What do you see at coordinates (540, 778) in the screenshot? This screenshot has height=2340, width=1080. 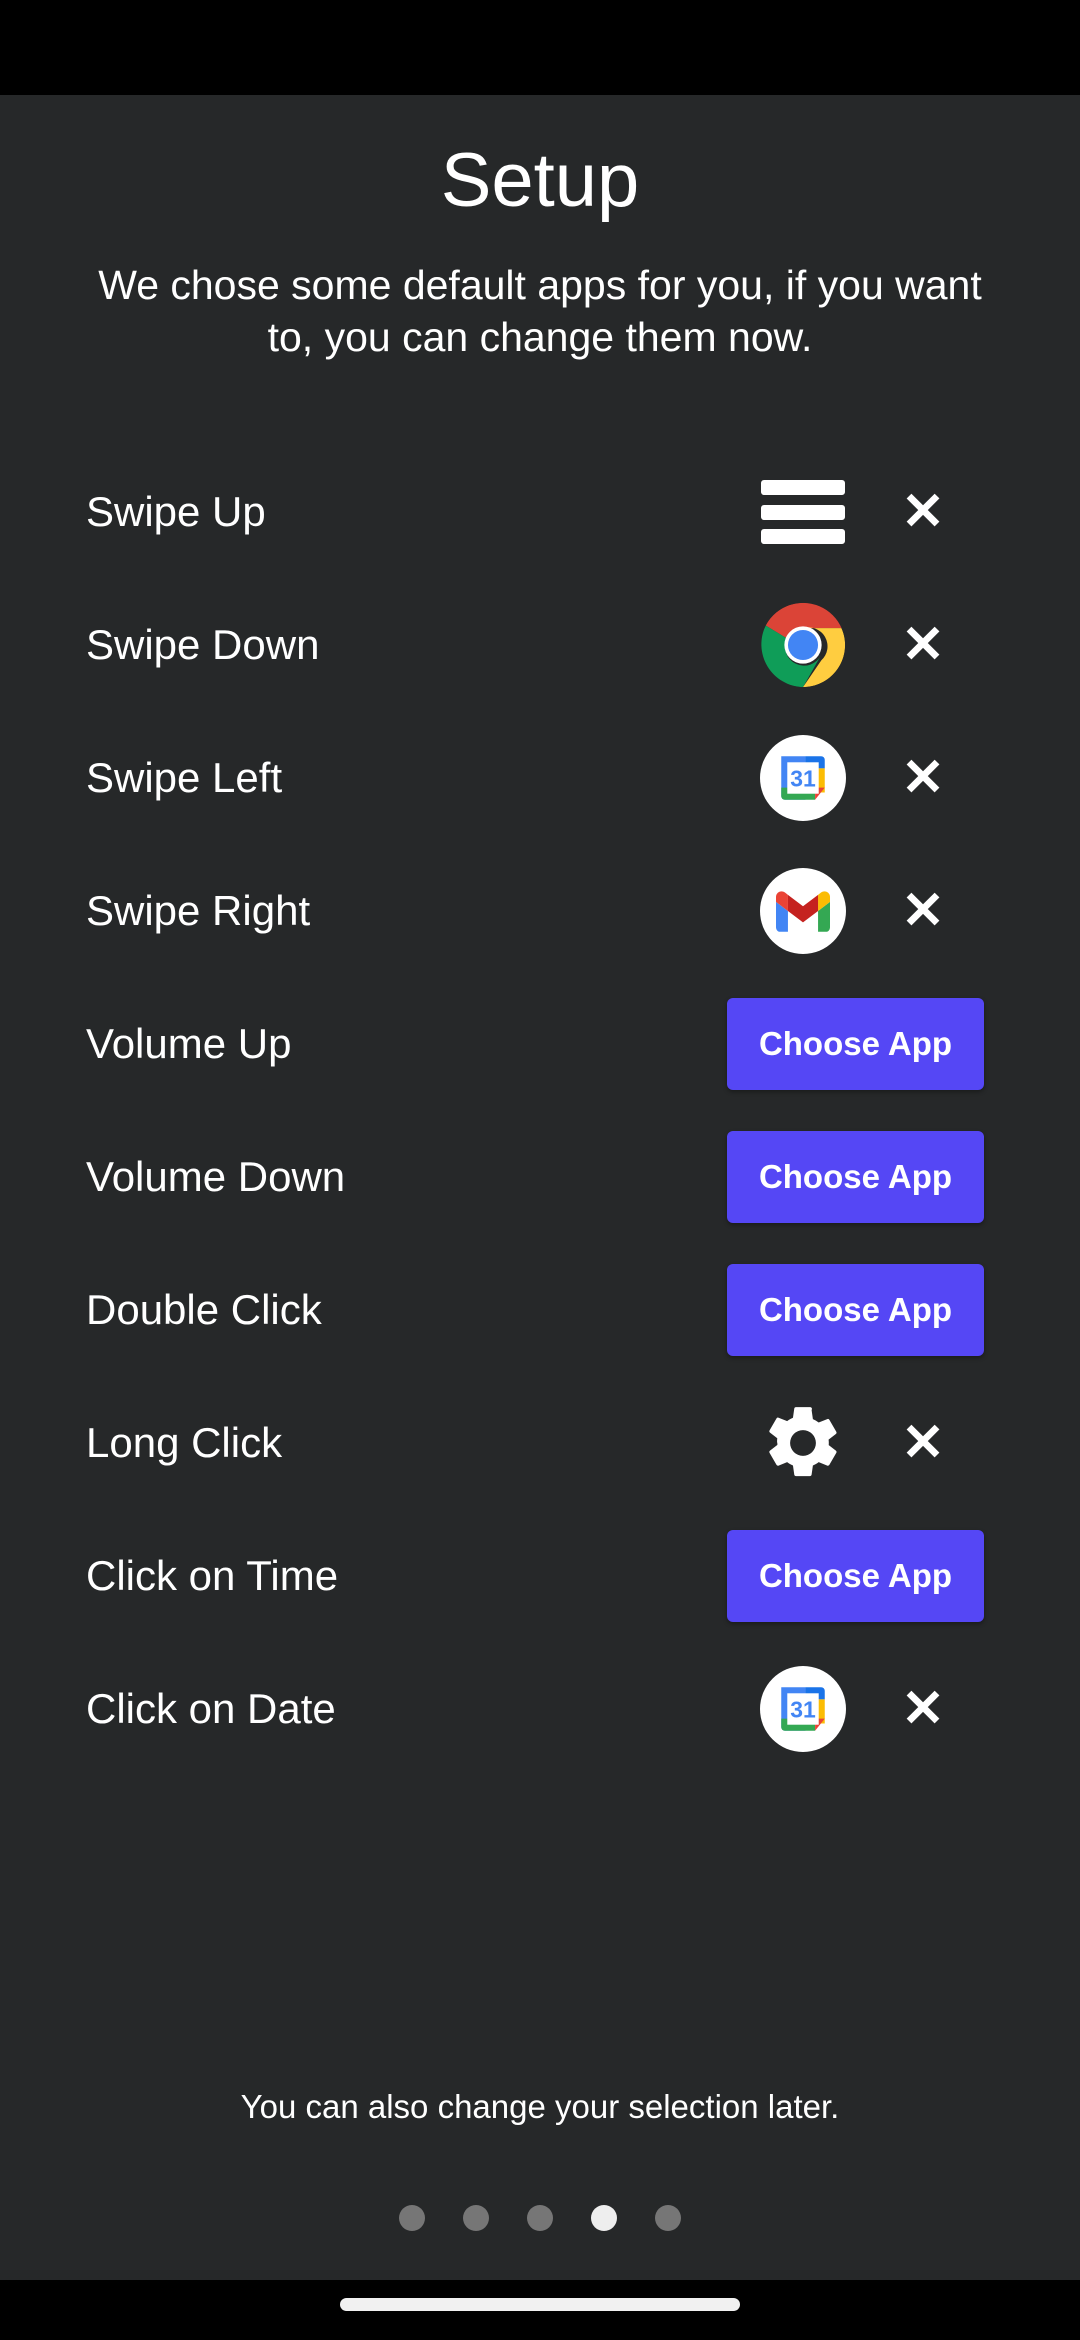 I see `gesture-row: Swipe Left 31 ✕` at bounding box center [540, 778].